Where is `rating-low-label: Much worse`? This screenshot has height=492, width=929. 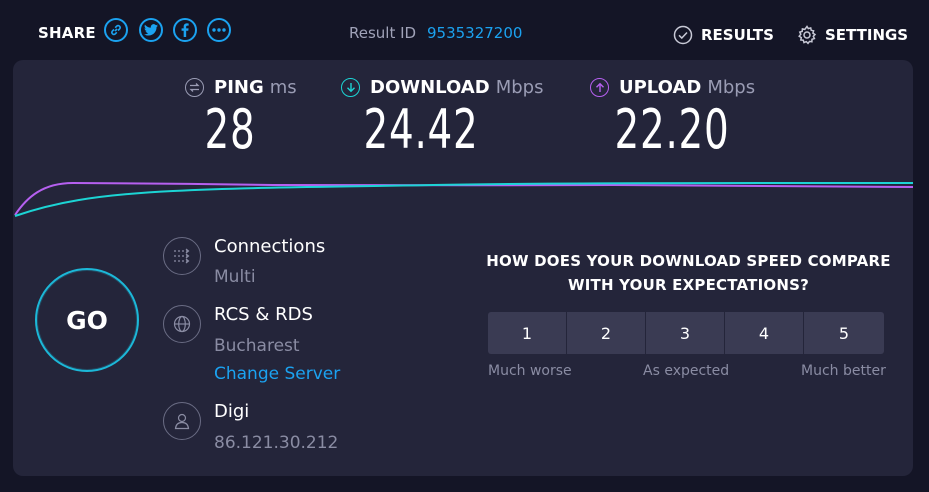
rating-low-label: Much worse is located at coordinates (530, 371).